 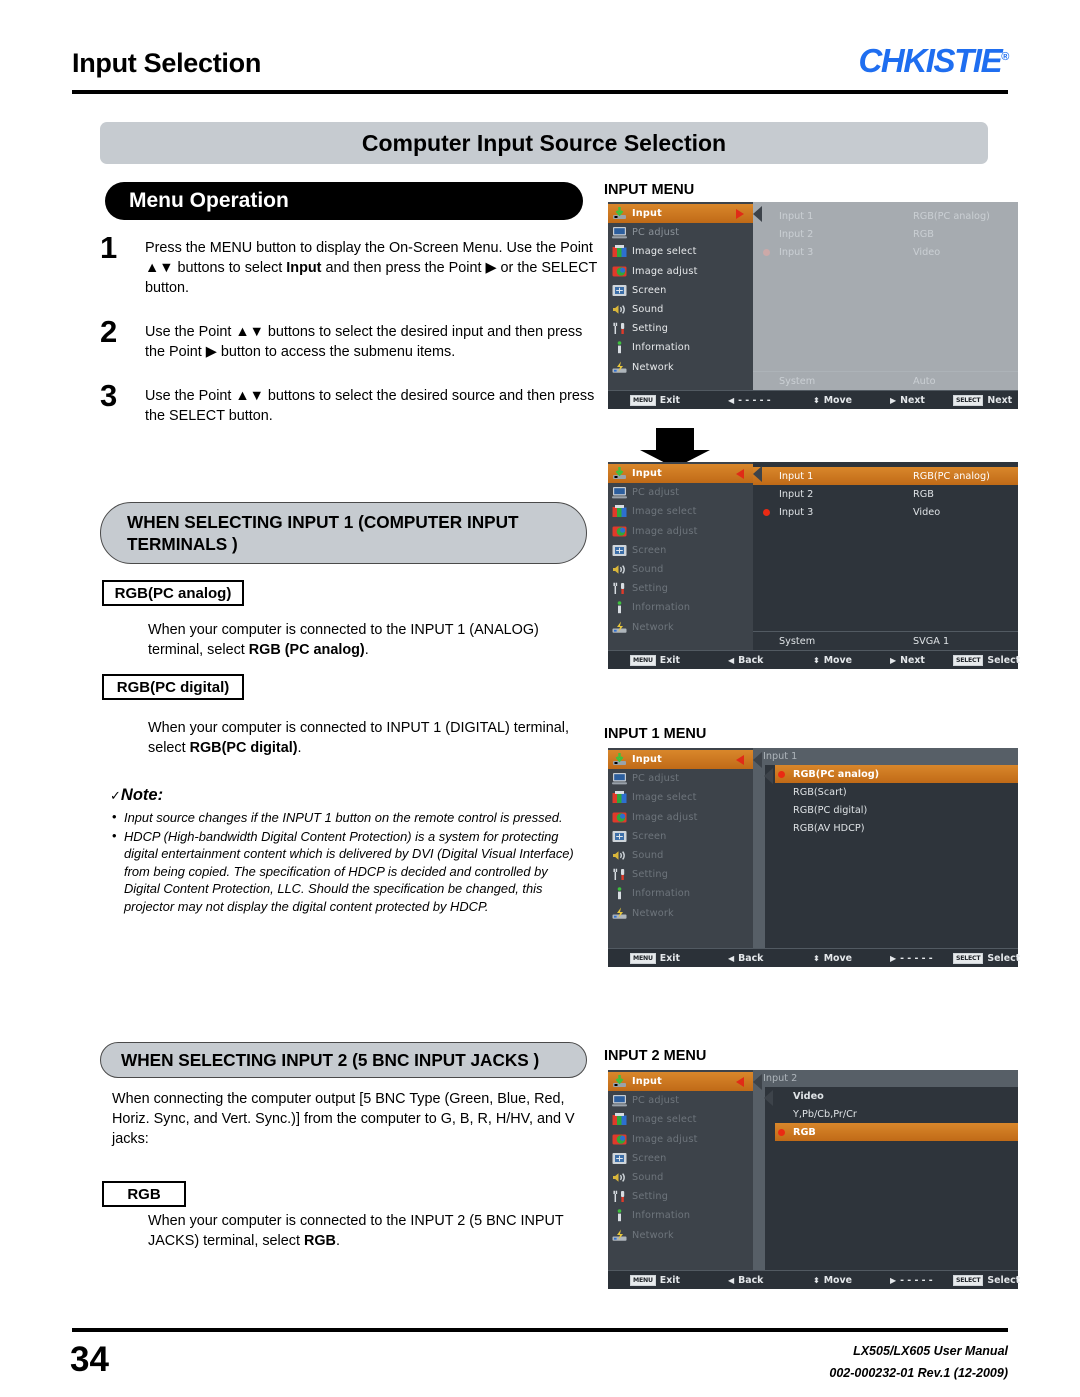 What do you see at coordinates (619, 836) in the screenshot?
I see `screen-icon` at bounding box center [619, 836].